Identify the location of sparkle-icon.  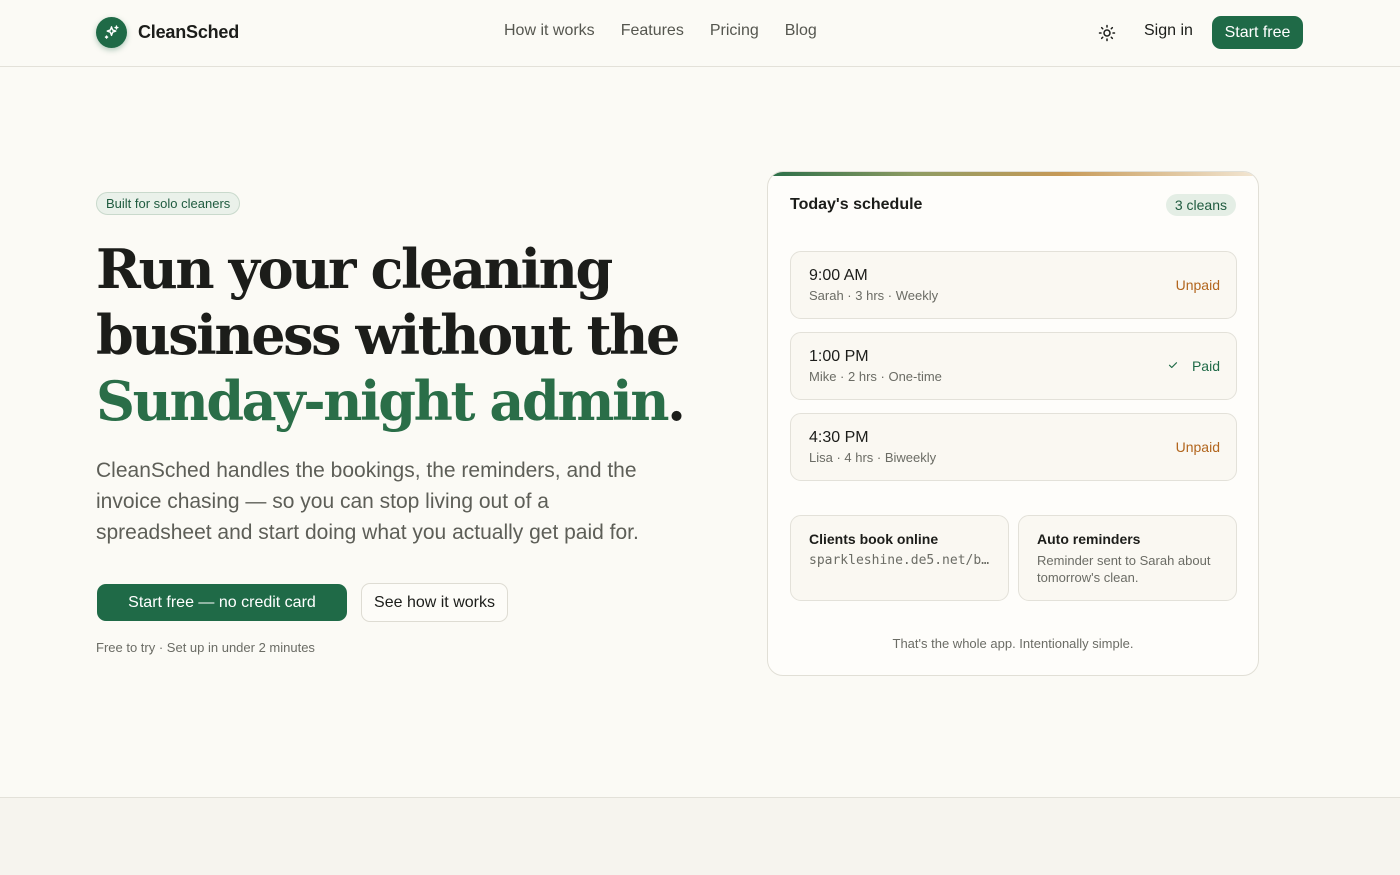
(111, 32).